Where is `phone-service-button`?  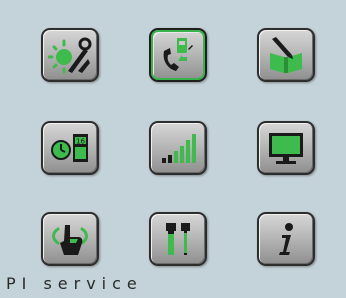 phone-service-button is located at coordinates (178, 55).